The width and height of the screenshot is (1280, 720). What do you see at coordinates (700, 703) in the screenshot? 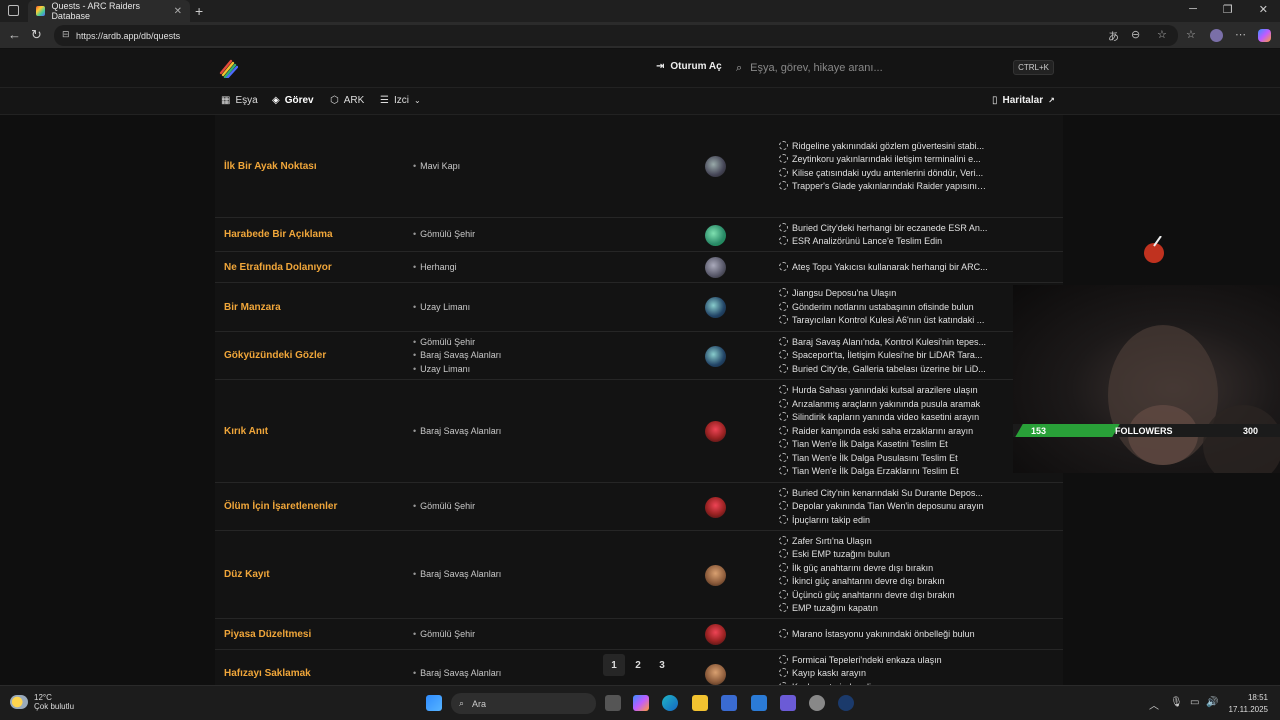
I see `file-explorer-icon` at bounding box center [700, 703].